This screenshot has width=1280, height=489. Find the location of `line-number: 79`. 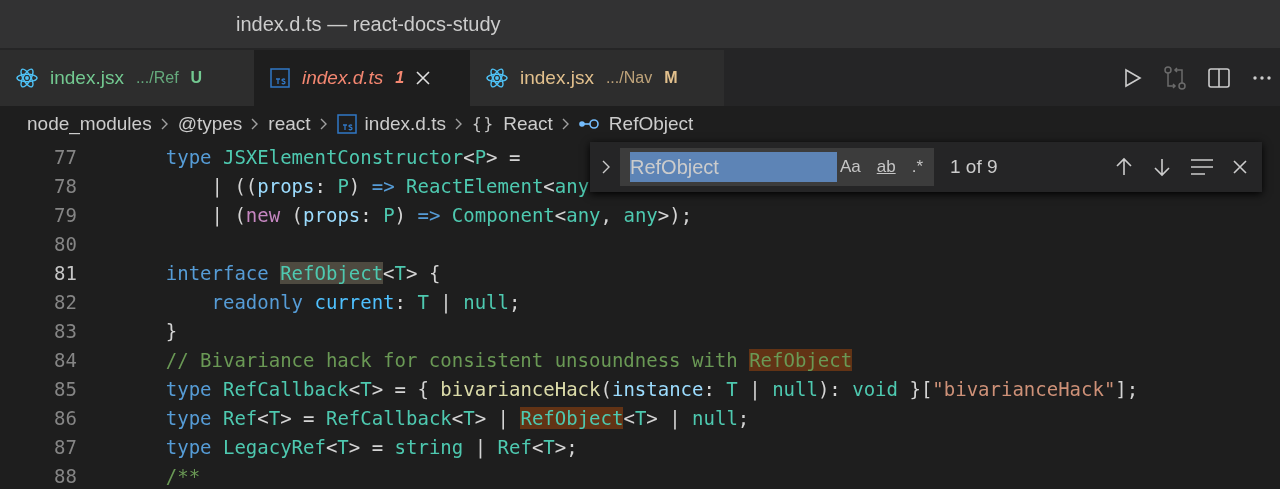

line-number: 79 is located at coordinates (65, 215).